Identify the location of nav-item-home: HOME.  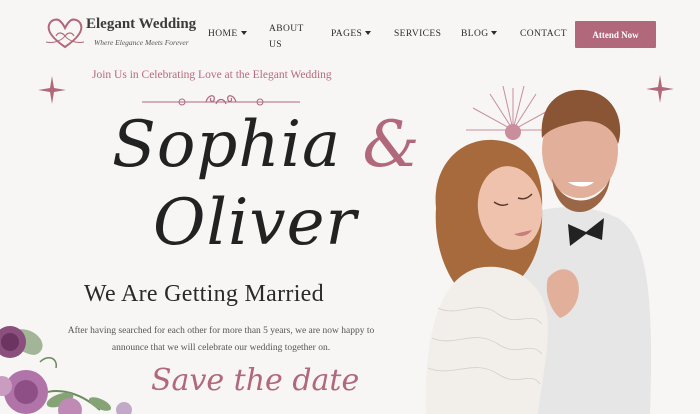
(227, 34).